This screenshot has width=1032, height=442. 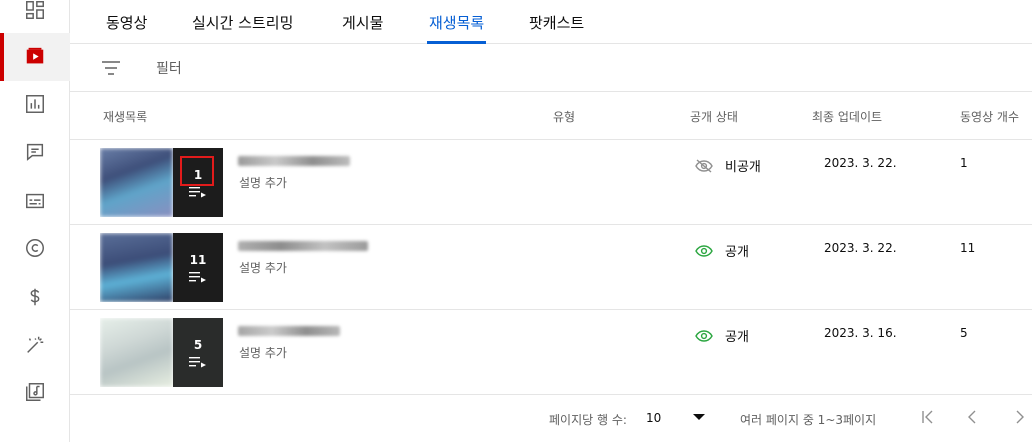 I want to click on header-video-count: 동영상 개수, so click(x=989, y=116).